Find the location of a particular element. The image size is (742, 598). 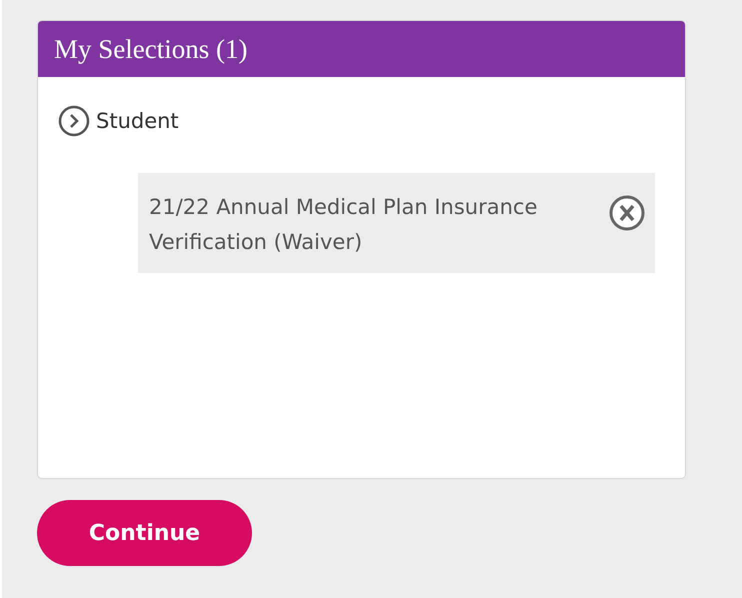

chevron-circle-icon is located at coordinates (74, 121).